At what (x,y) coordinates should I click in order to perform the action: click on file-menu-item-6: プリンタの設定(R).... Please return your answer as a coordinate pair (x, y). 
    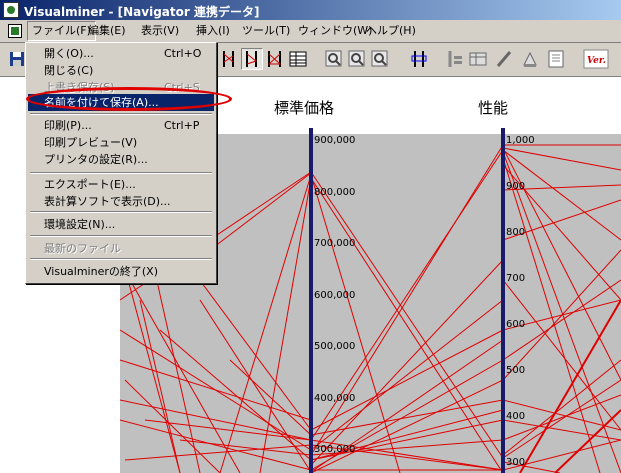
    Looking at the image, I should click on (121, 159).